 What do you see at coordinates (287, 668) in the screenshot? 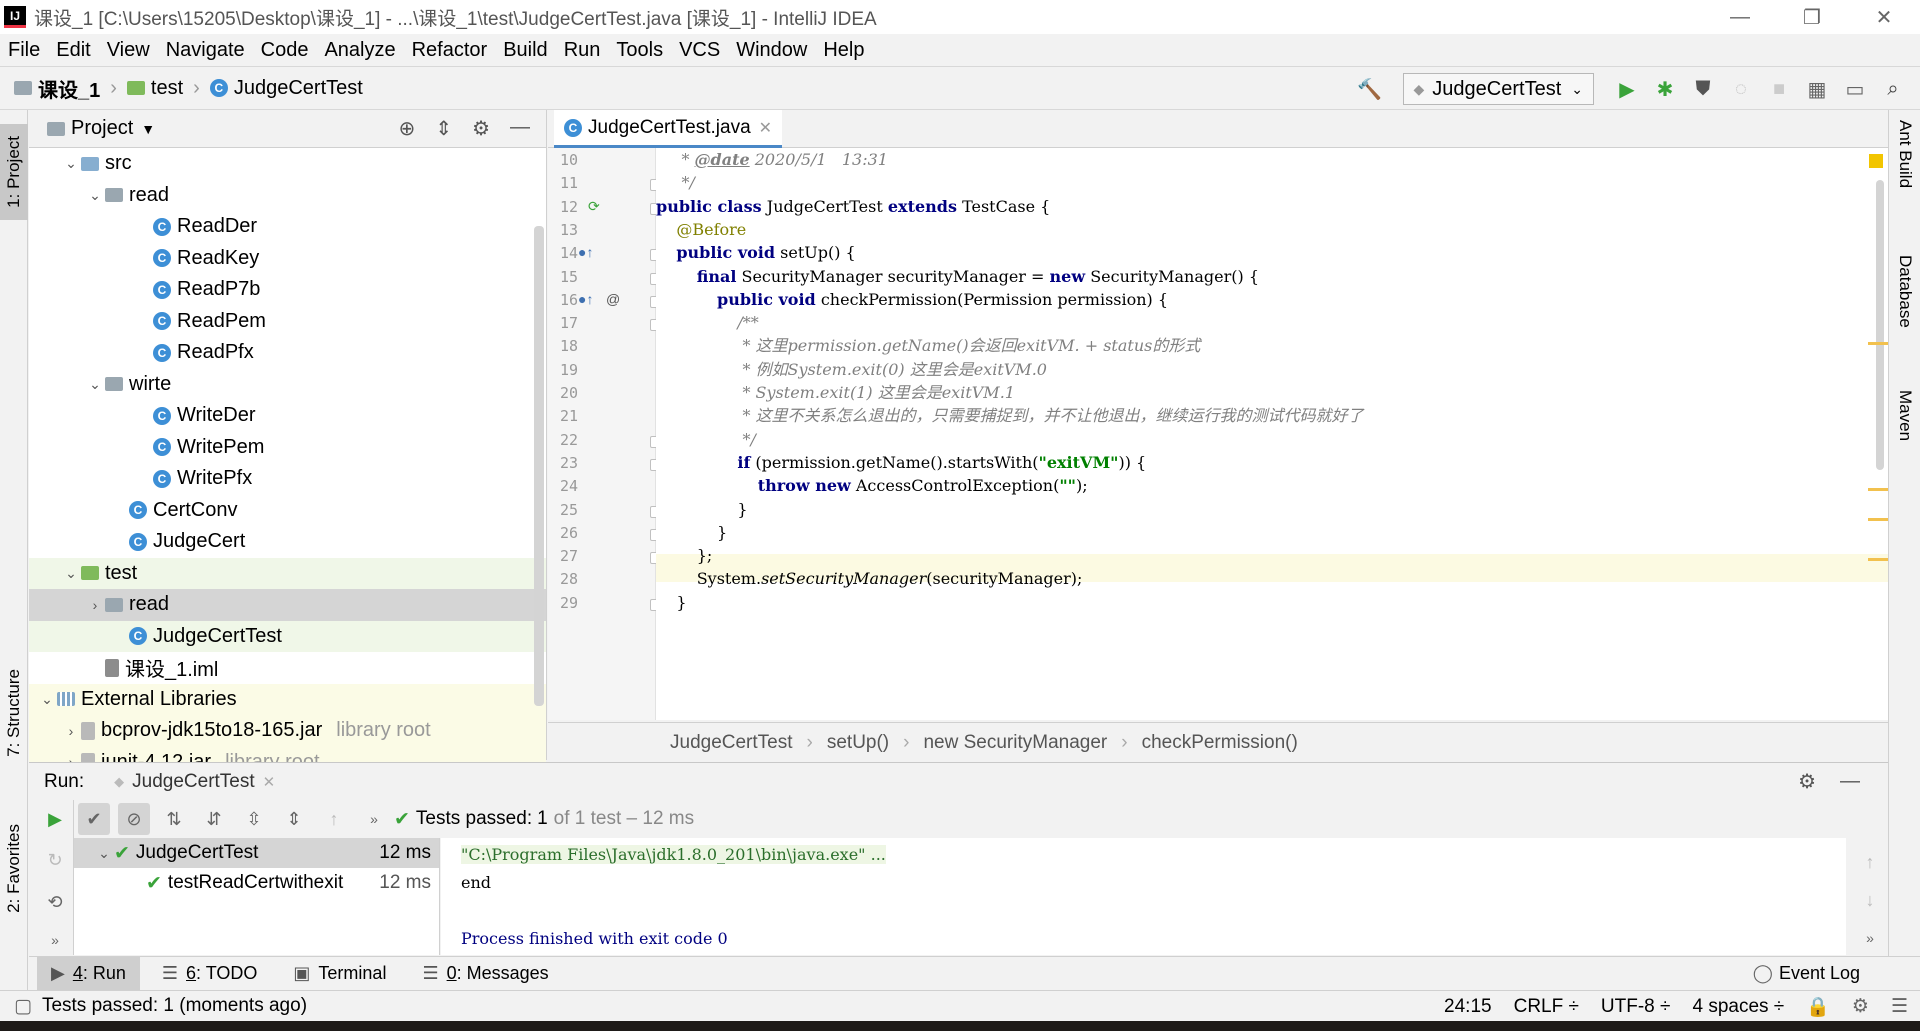
I see `tree-item: 课设_1.iml` at bounding box center [287, 668].